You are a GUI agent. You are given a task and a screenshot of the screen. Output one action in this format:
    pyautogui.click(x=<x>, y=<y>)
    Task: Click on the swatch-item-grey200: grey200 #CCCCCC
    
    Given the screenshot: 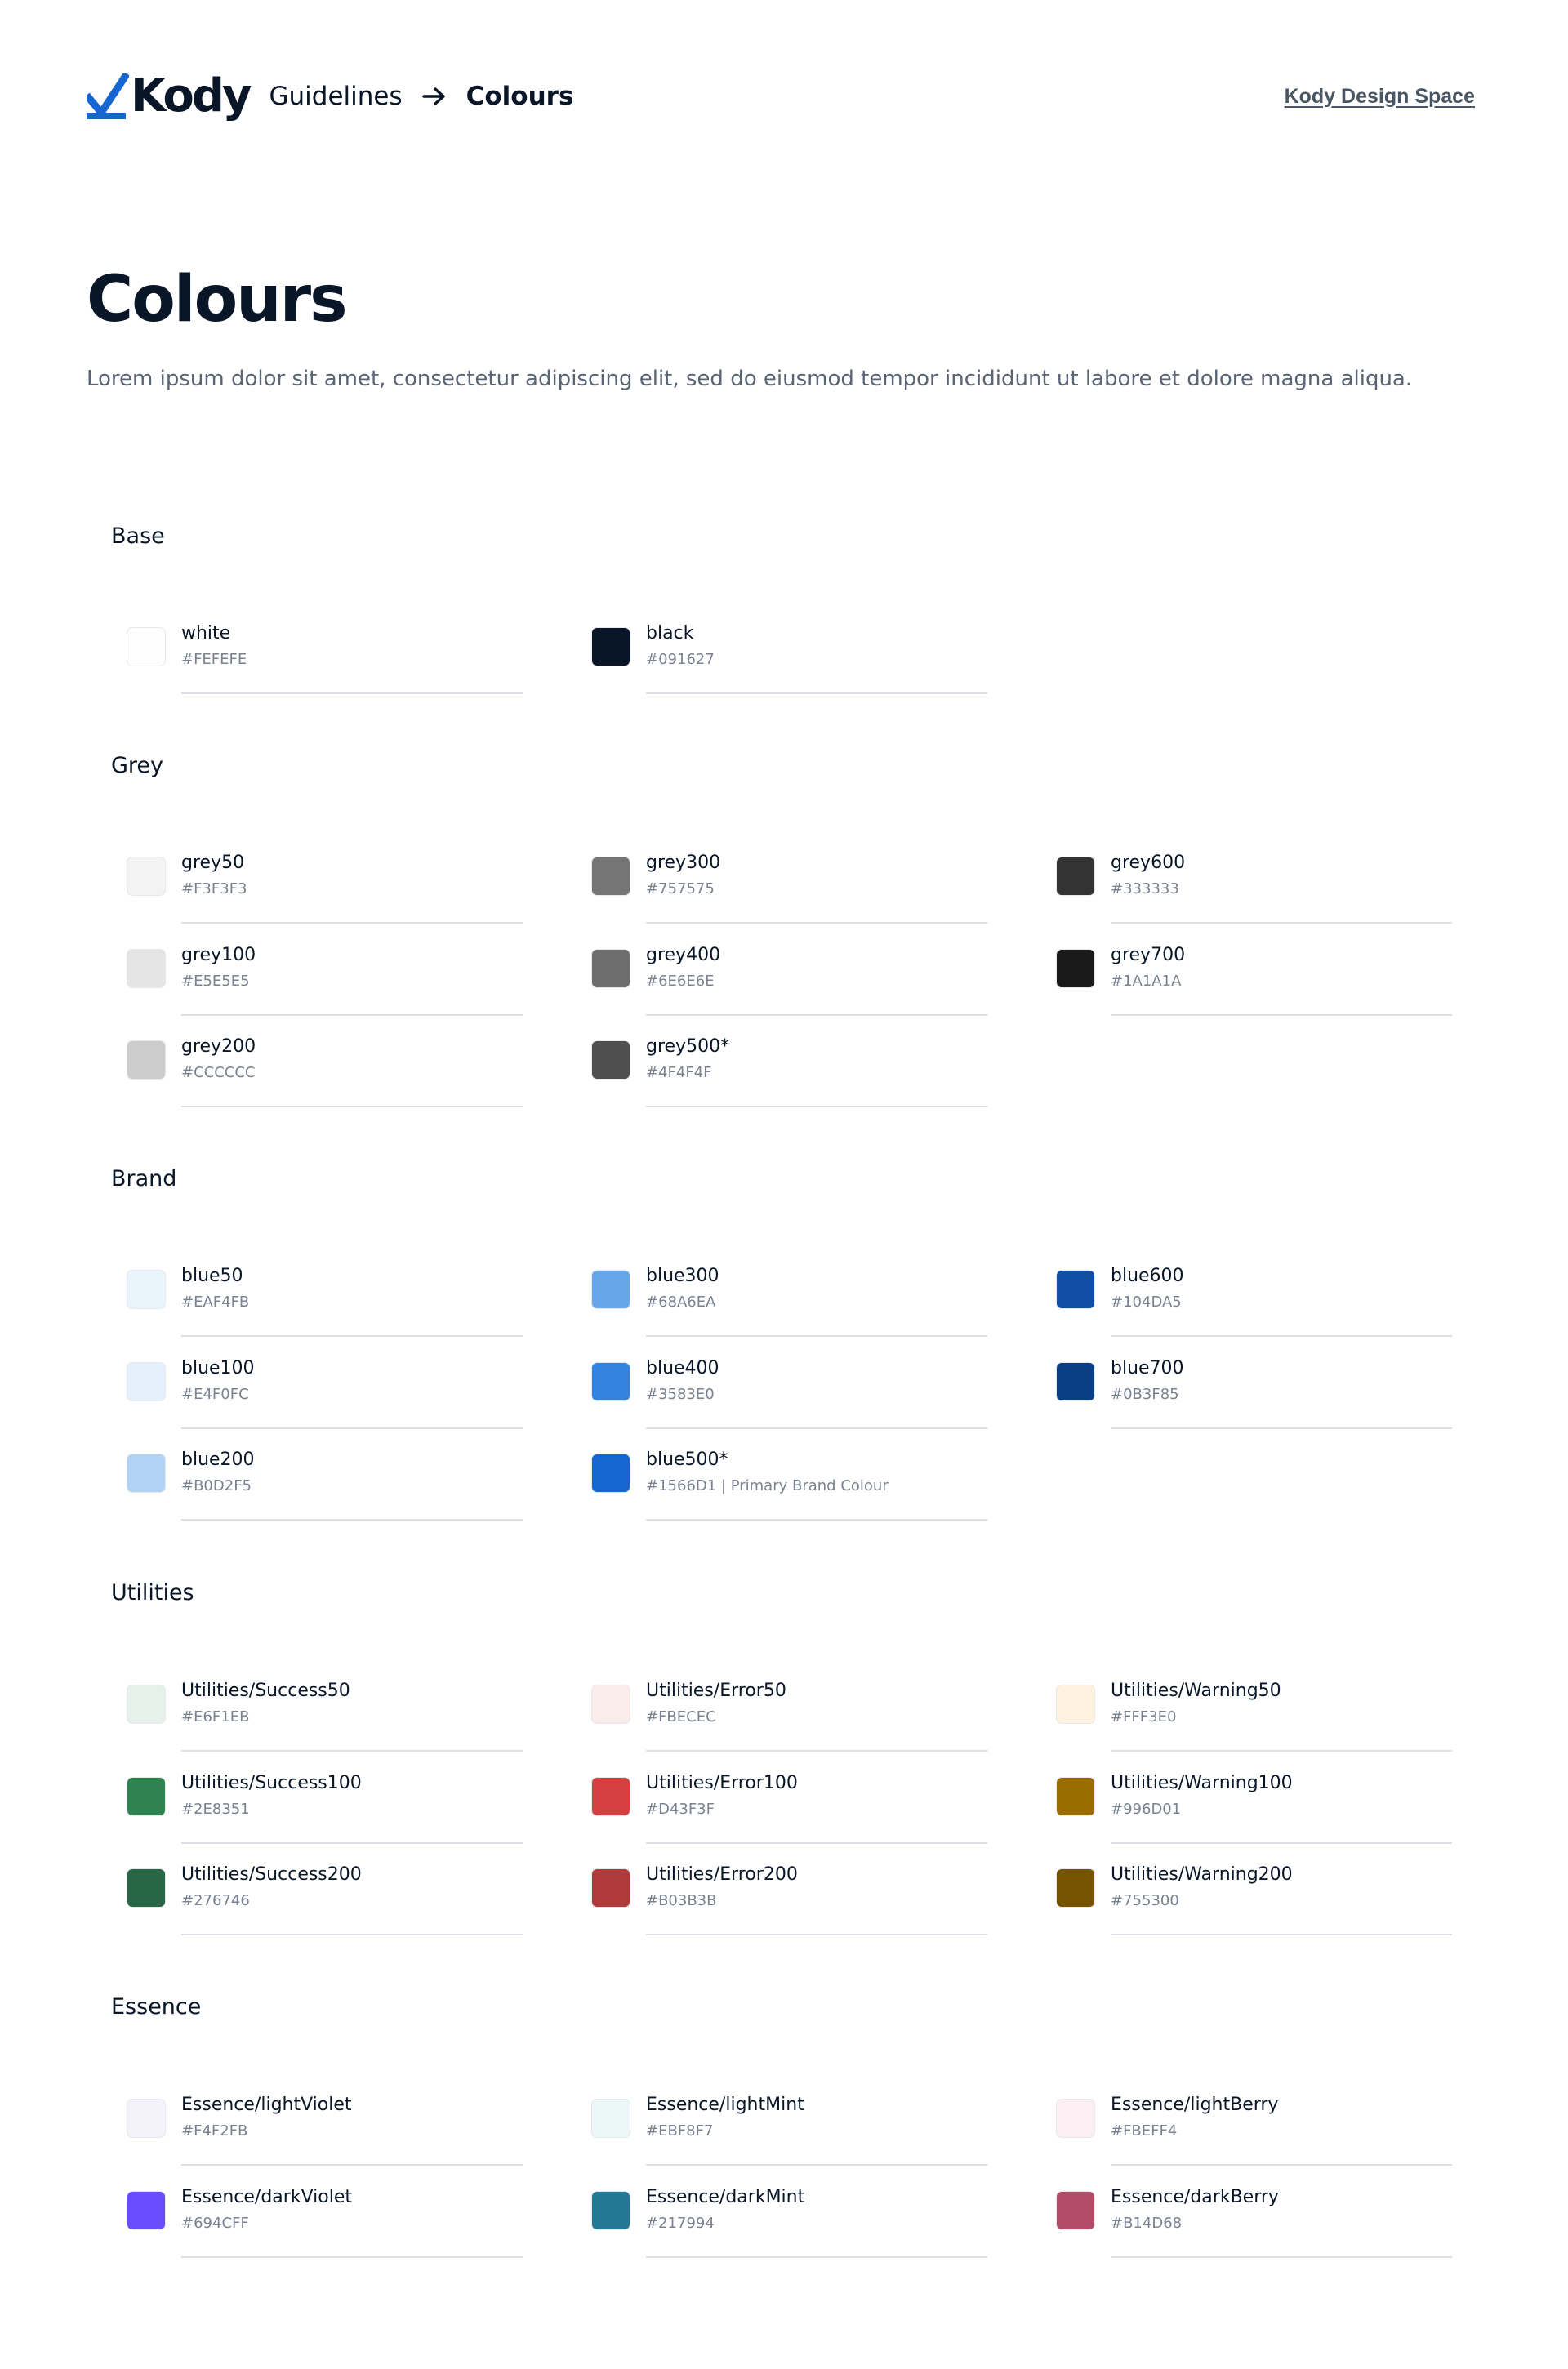 What is the action you would take?
    pyautogui.click(x=317, y=1061)
    